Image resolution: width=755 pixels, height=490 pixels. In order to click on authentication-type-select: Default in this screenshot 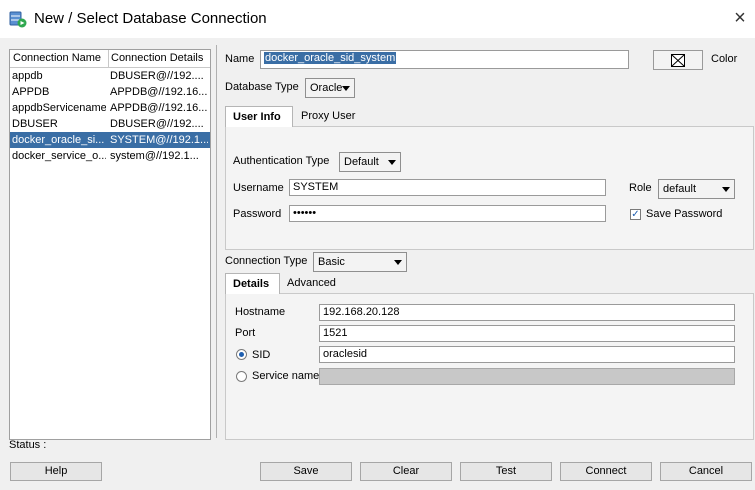, I will do `click(370, 162)`.